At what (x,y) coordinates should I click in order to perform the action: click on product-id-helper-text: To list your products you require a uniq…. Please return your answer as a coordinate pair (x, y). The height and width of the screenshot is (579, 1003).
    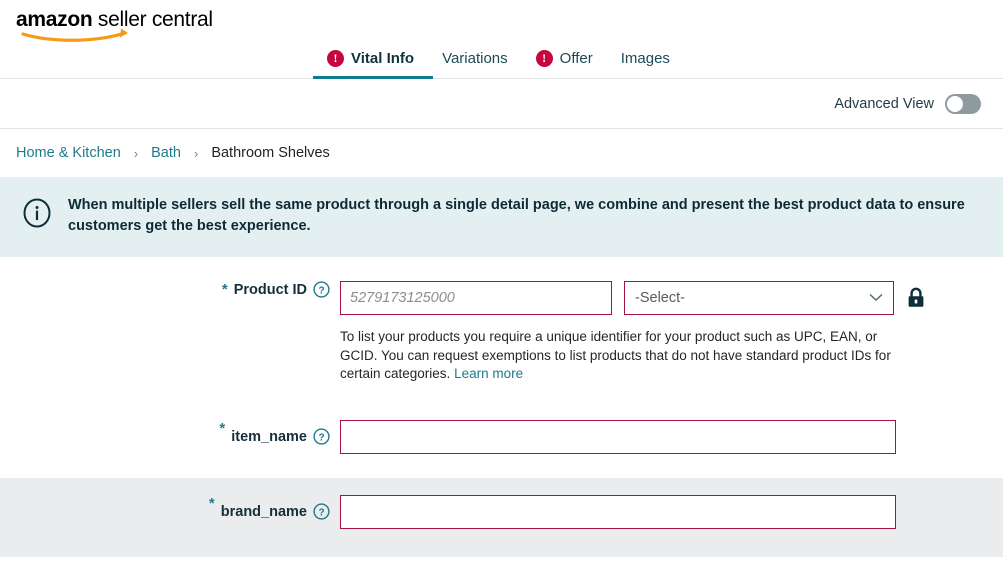
    Looking at the image, I should click on (621, 356).